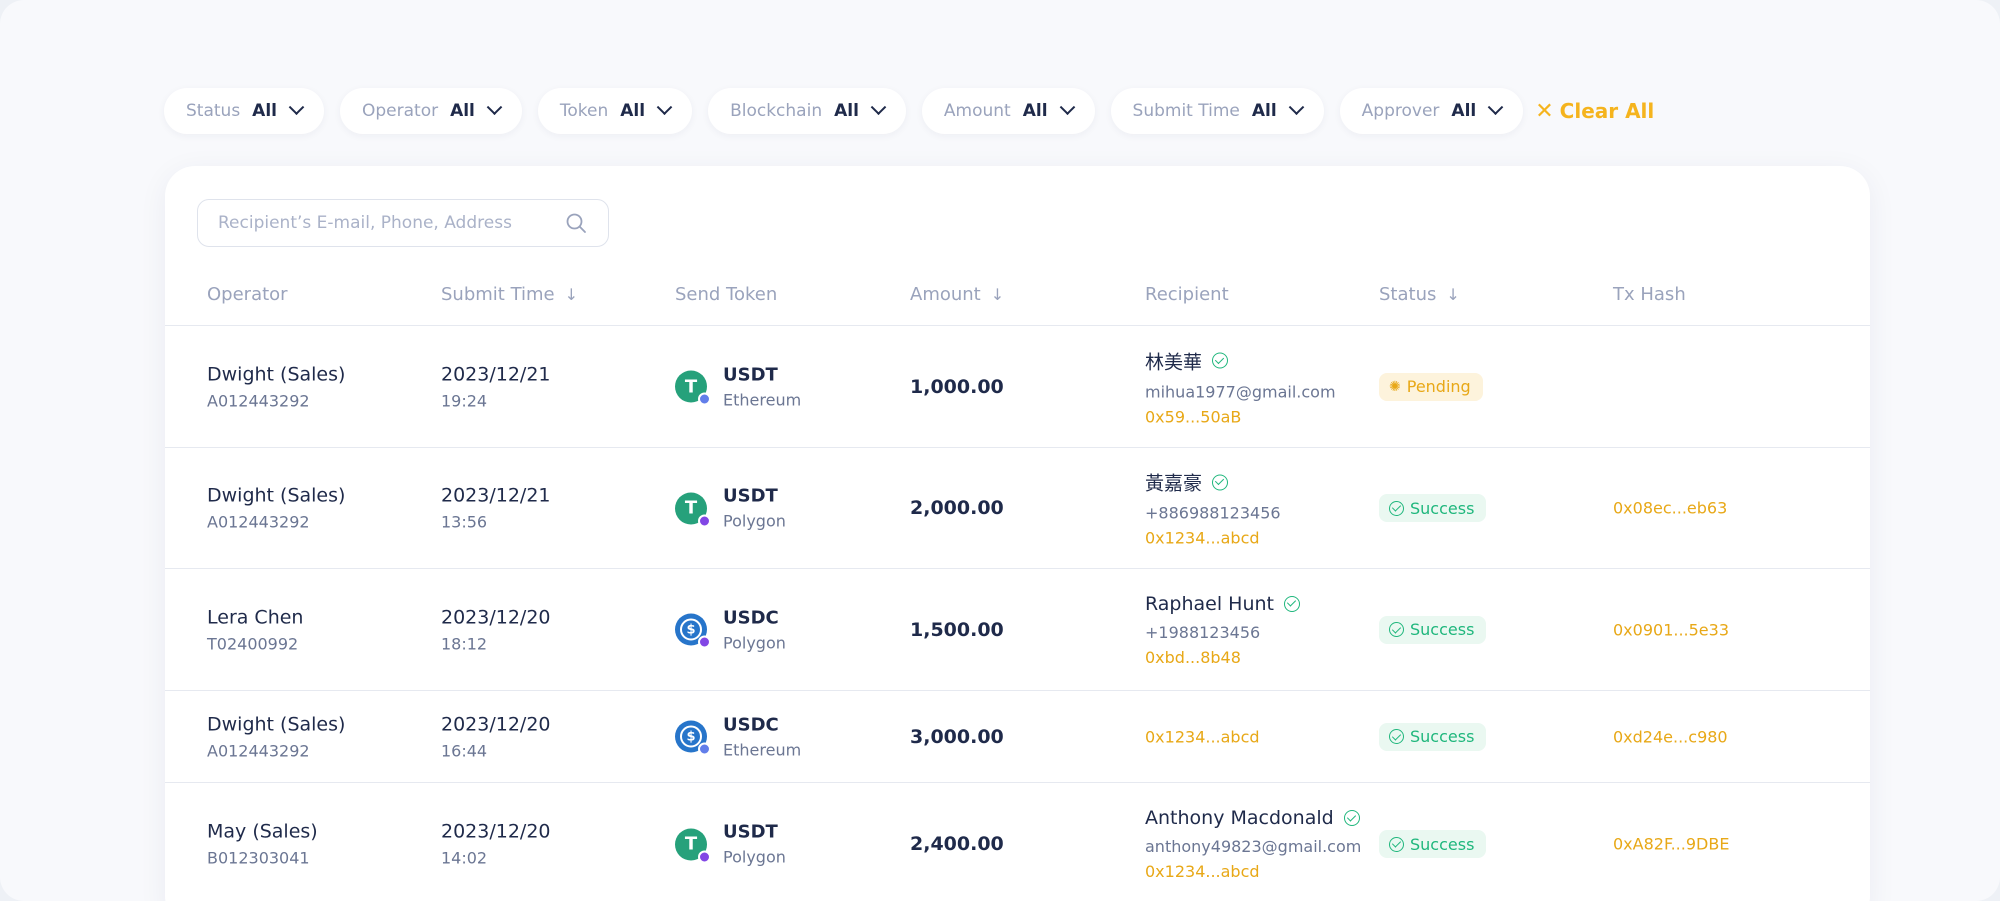 This screenshot has width=2000, height=901. I want to click on search-icon, so click(576, 223).